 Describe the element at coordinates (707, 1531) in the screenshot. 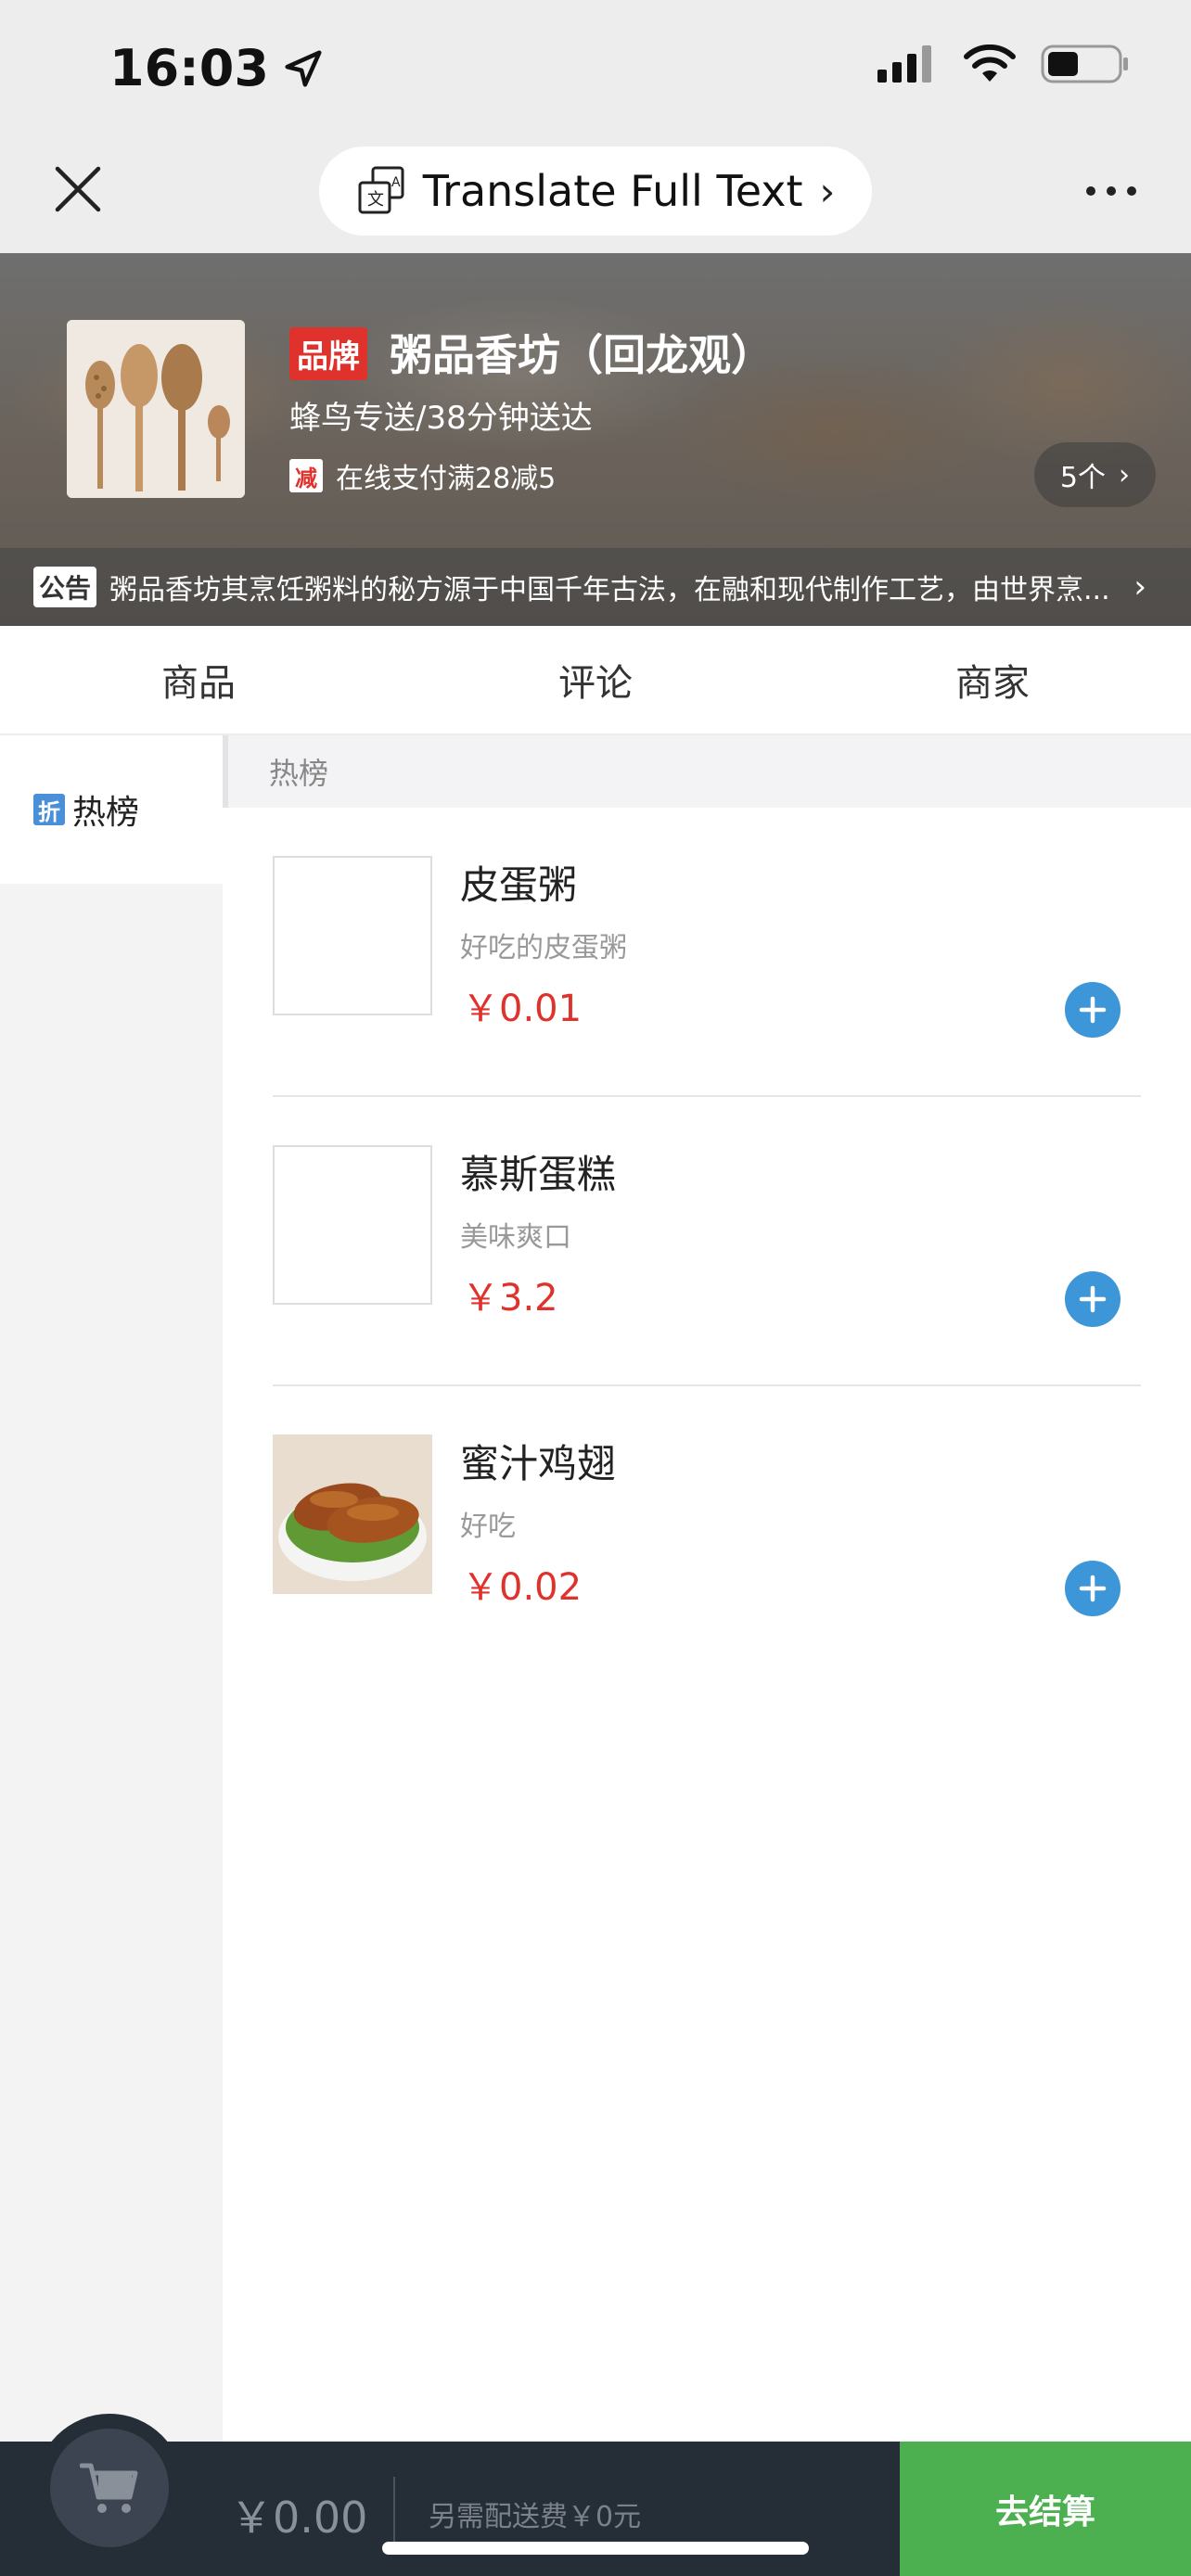

I see `list-item: 蜜汁鸡翅 好吃 ￥0.02` at that location.